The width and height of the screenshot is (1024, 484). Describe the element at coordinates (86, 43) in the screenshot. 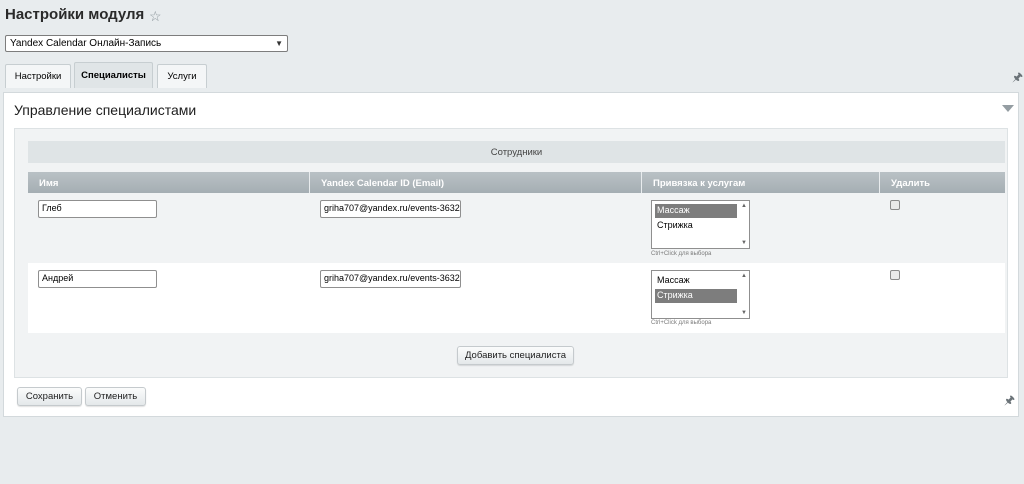

I see `module-select-value: Yandex Calendar Онлайн-Запись` at that location.